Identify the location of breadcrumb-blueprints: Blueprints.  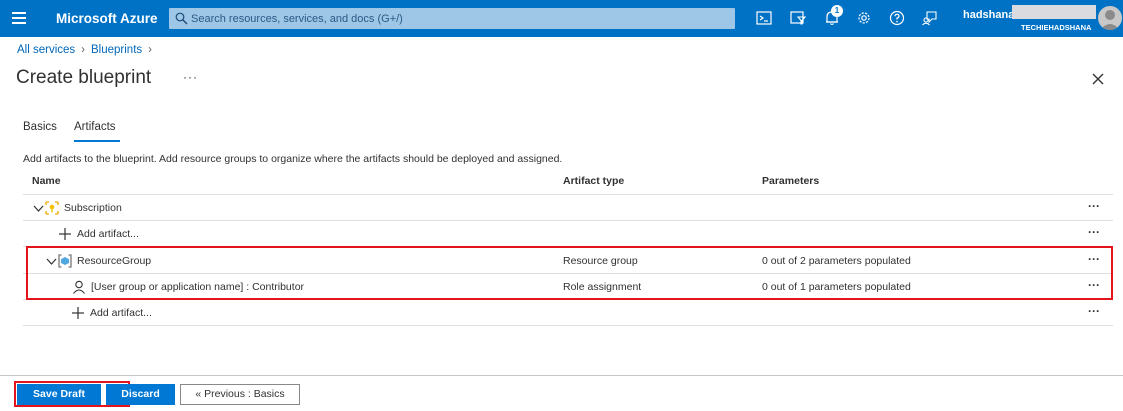
(116, 50).